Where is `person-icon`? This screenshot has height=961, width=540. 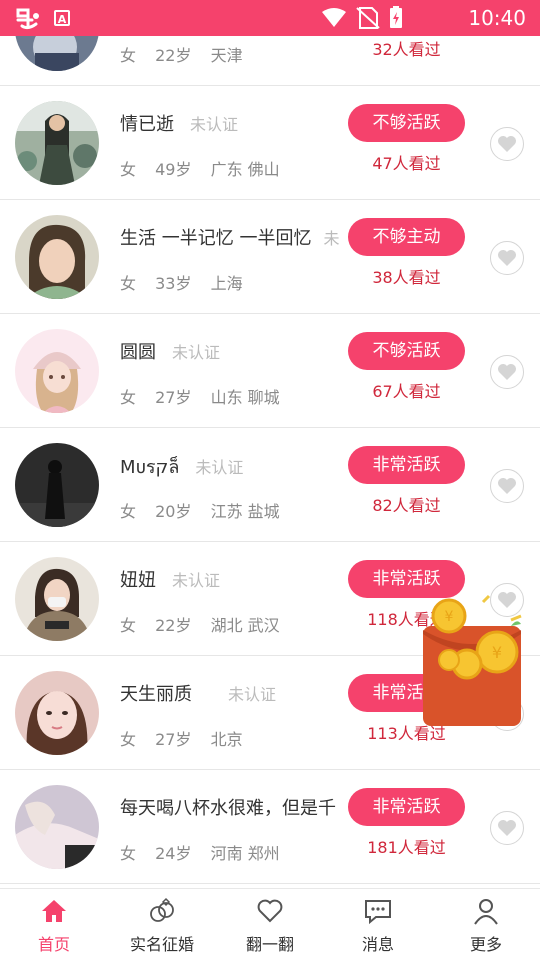
person-icon is located at coordinates (486, 912).